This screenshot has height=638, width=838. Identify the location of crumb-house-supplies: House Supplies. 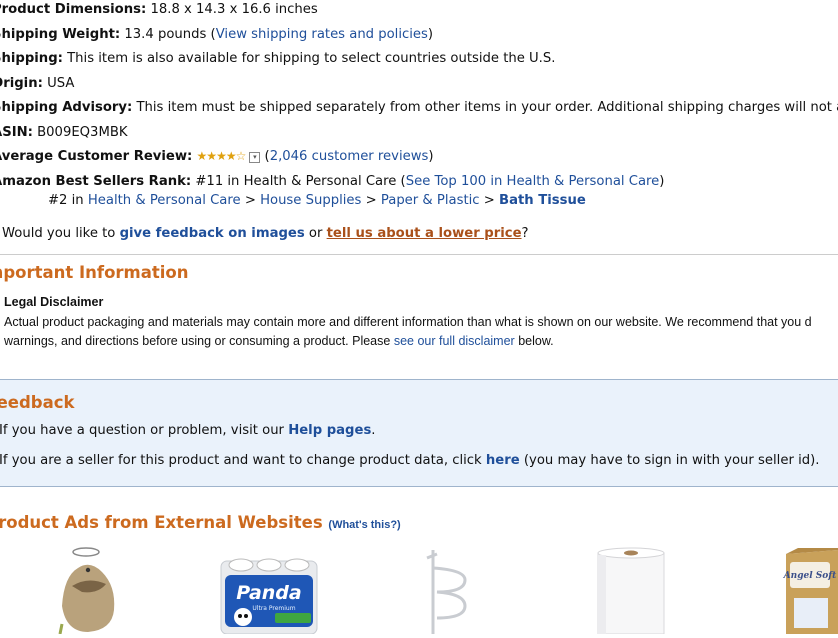
(310, 200).